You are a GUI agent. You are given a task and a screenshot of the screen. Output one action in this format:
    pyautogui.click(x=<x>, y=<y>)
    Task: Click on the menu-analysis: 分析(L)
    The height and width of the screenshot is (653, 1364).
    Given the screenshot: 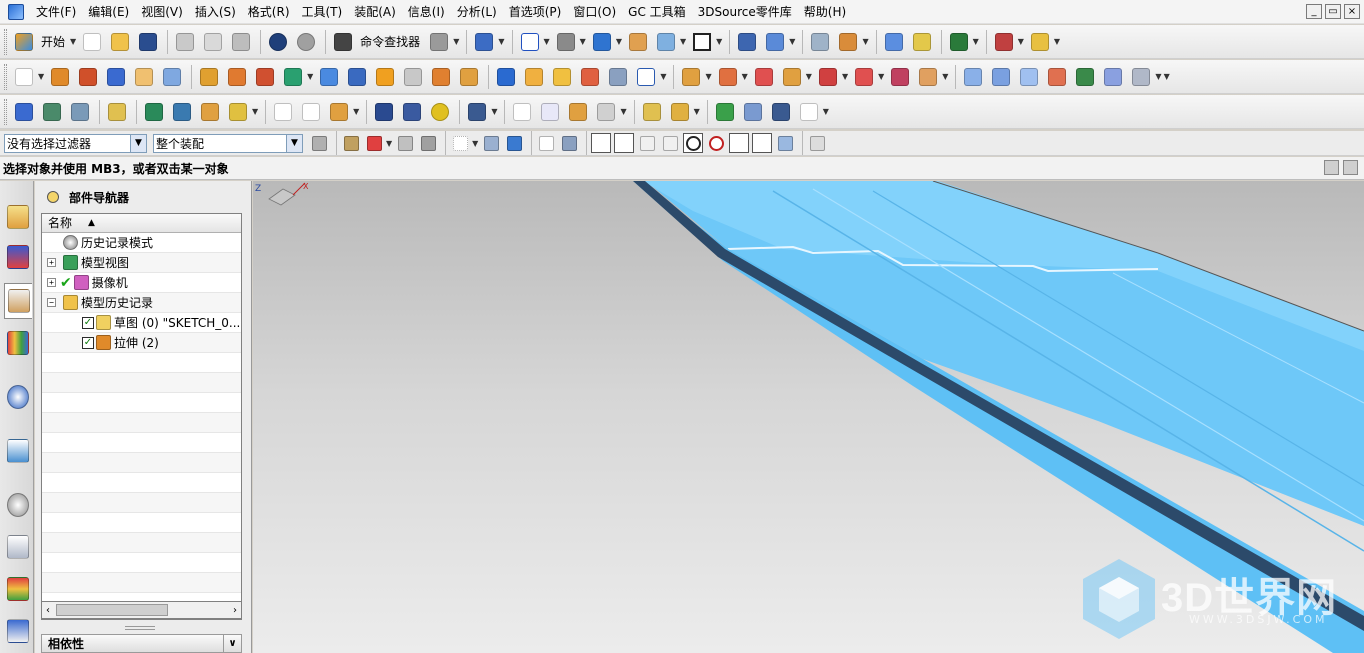 What is the action you would take?
    pyautogui.click(x=477, y=12)
    